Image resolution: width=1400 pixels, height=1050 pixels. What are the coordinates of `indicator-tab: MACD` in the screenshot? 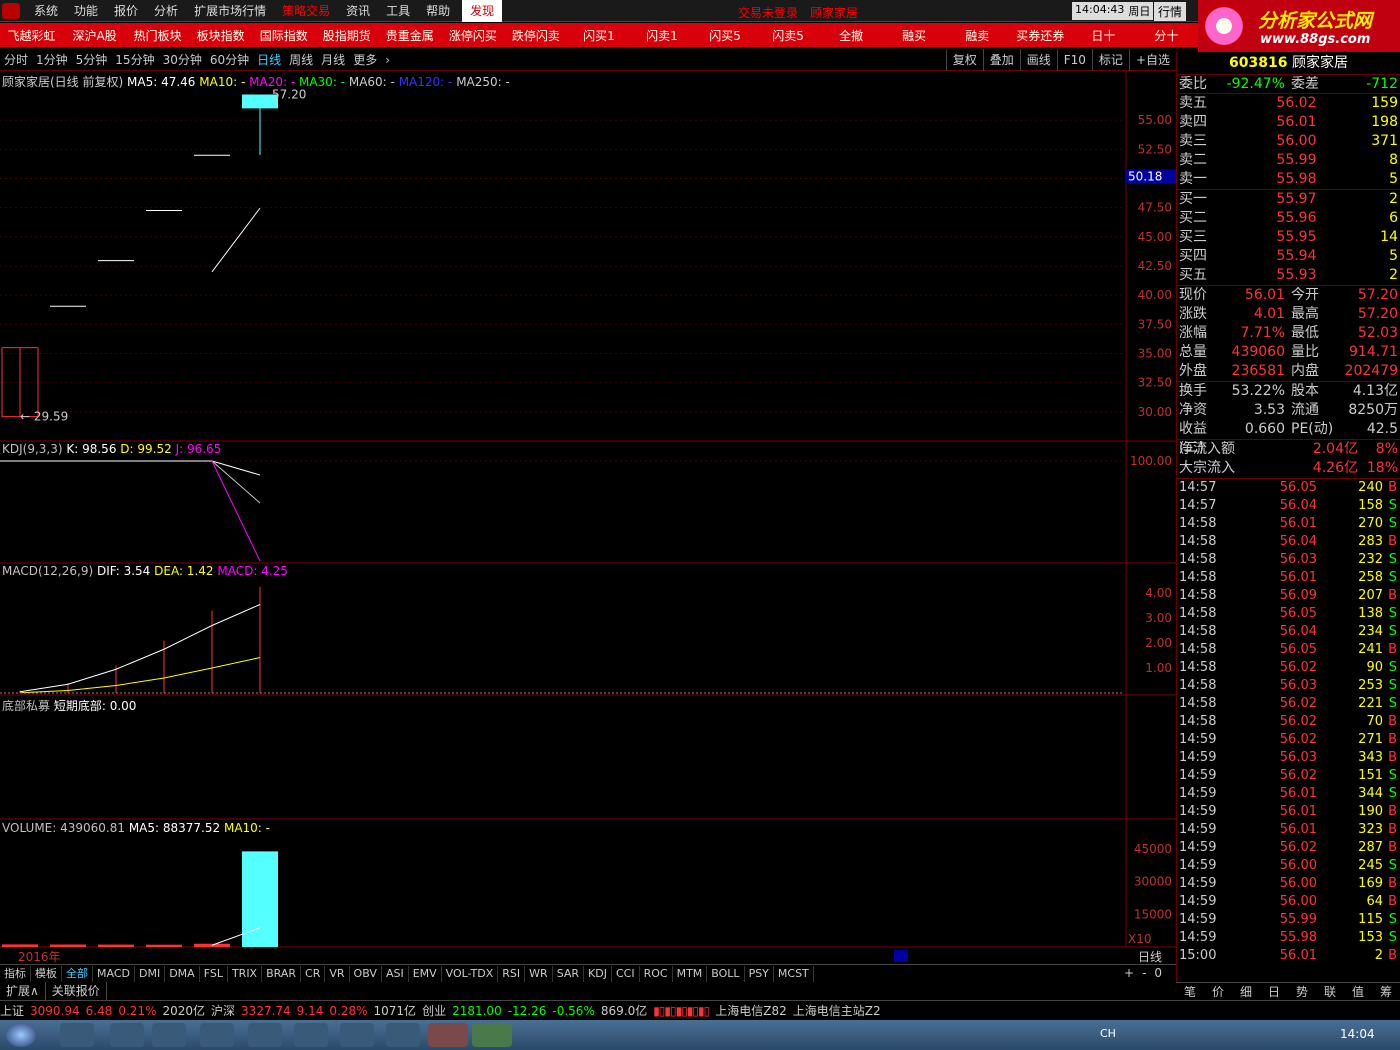 It's located at (114, 973).